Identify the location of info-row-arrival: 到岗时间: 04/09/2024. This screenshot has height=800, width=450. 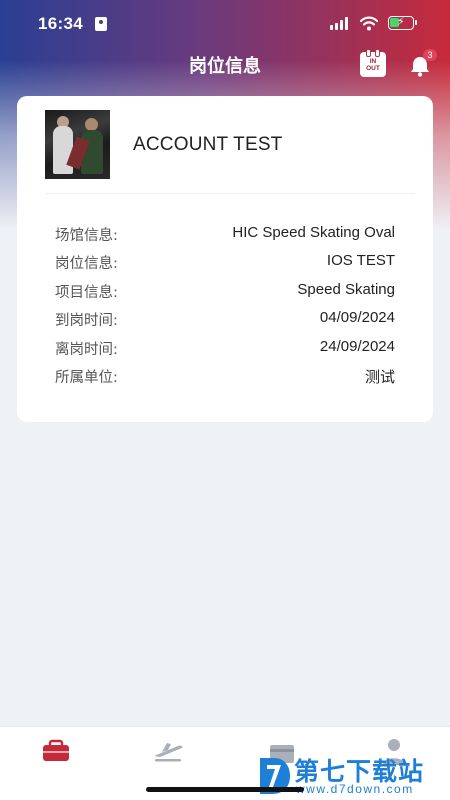
(225, 320).